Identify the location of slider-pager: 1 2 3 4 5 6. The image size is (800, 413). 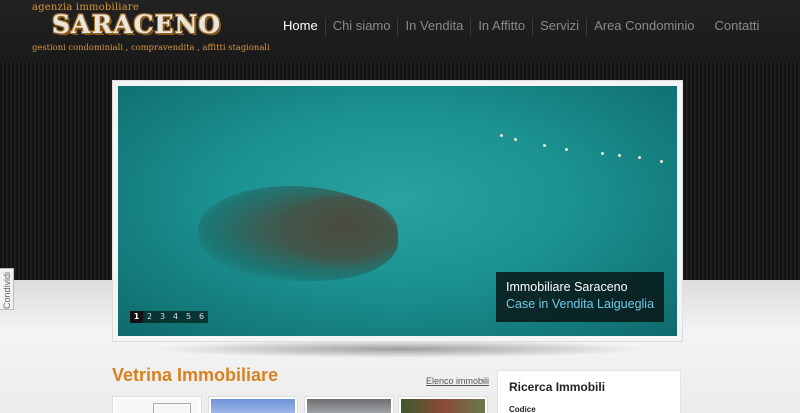
(169, 317).